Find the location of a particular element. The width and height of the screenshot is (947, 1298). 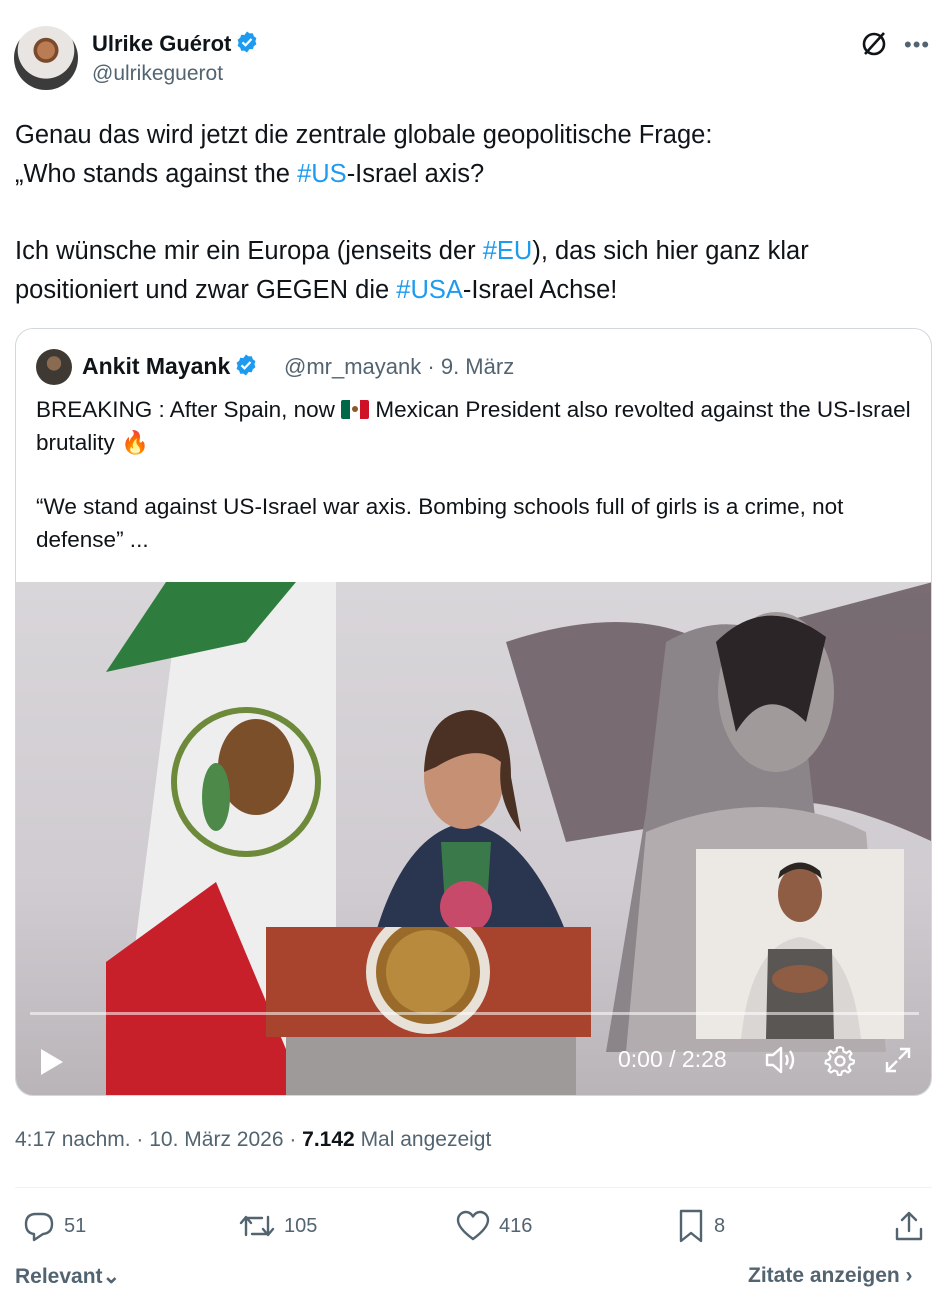

author-handle: @ulrikeguerot is located at coordinates (157, 74).